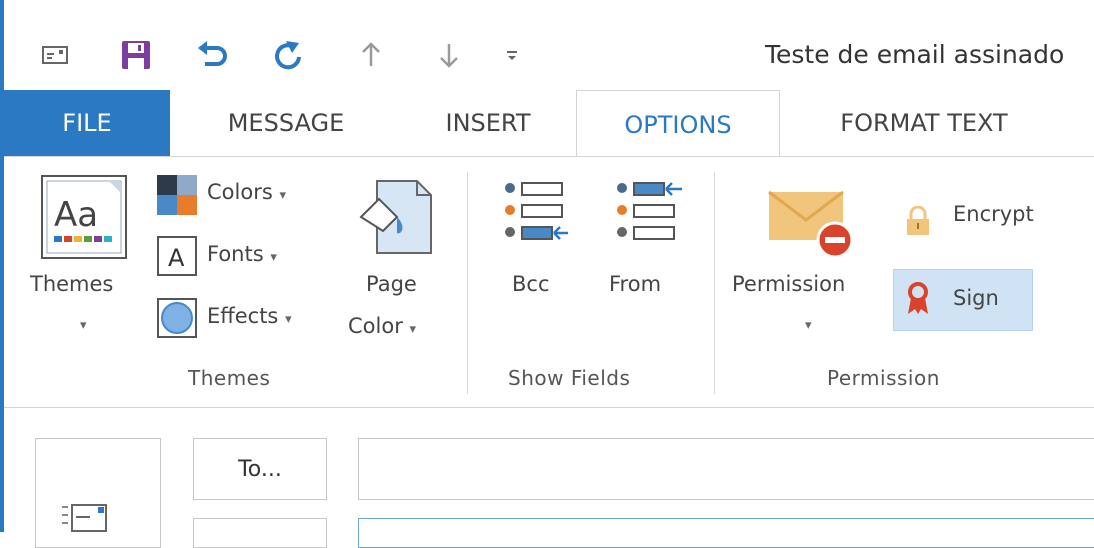  I want to click on window-title: Teste de email assinado, so click(915, 54).